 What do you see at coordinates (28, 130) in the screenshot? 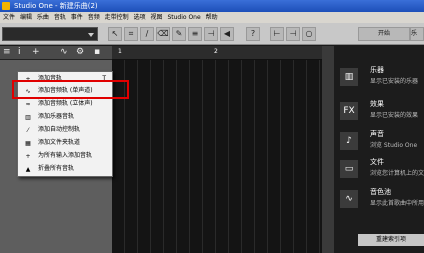
I see `automation-curve-icon: ⁄` at bounding box center [28, 130].